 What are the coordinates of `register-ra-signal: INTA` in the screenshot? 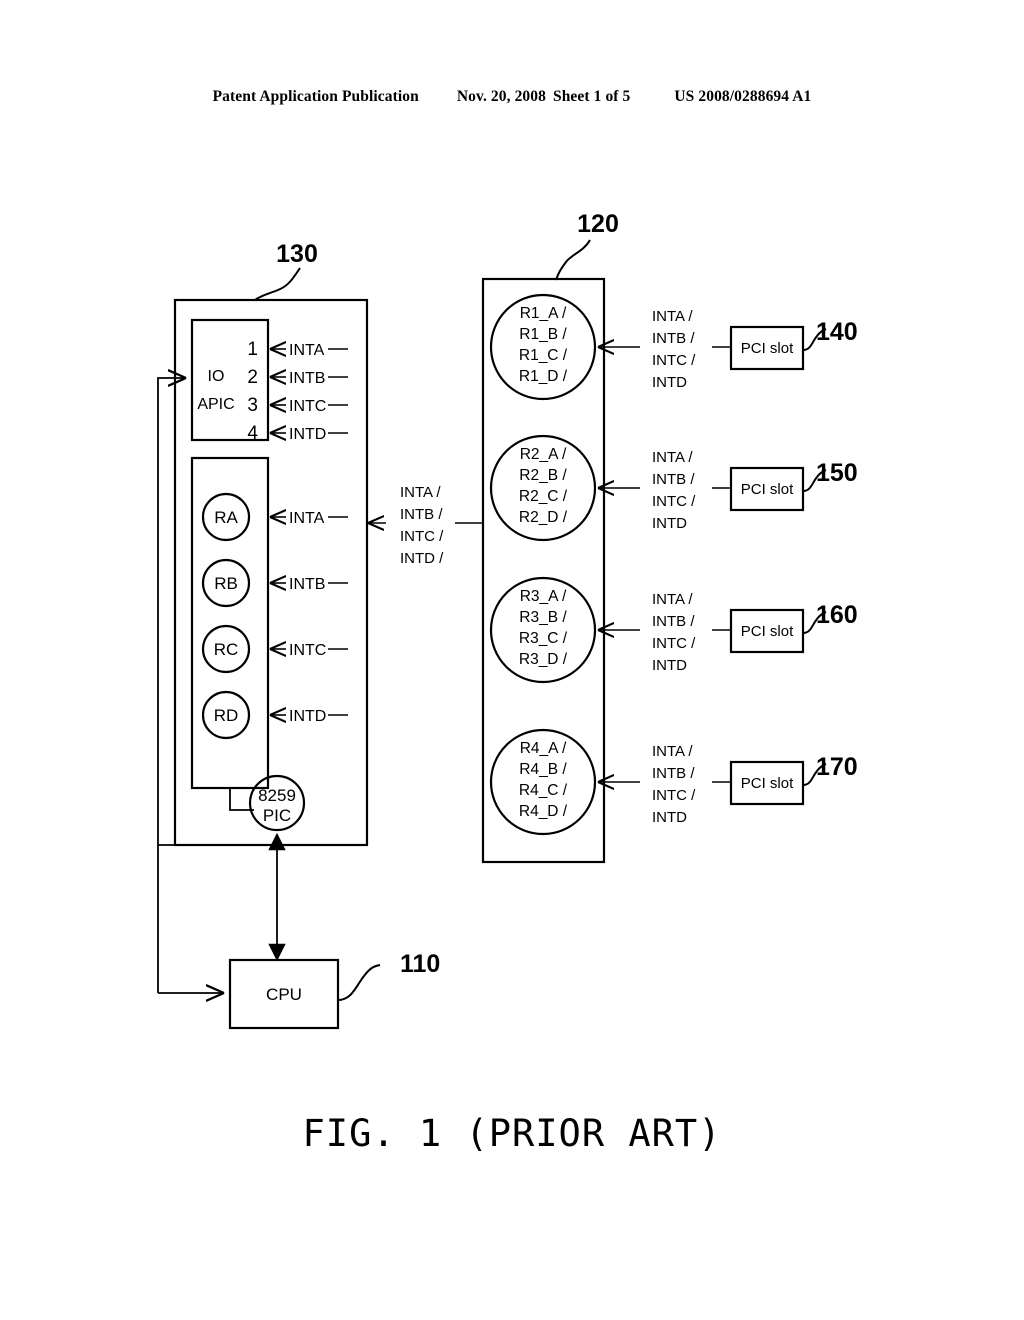 It's located at (307, 518).